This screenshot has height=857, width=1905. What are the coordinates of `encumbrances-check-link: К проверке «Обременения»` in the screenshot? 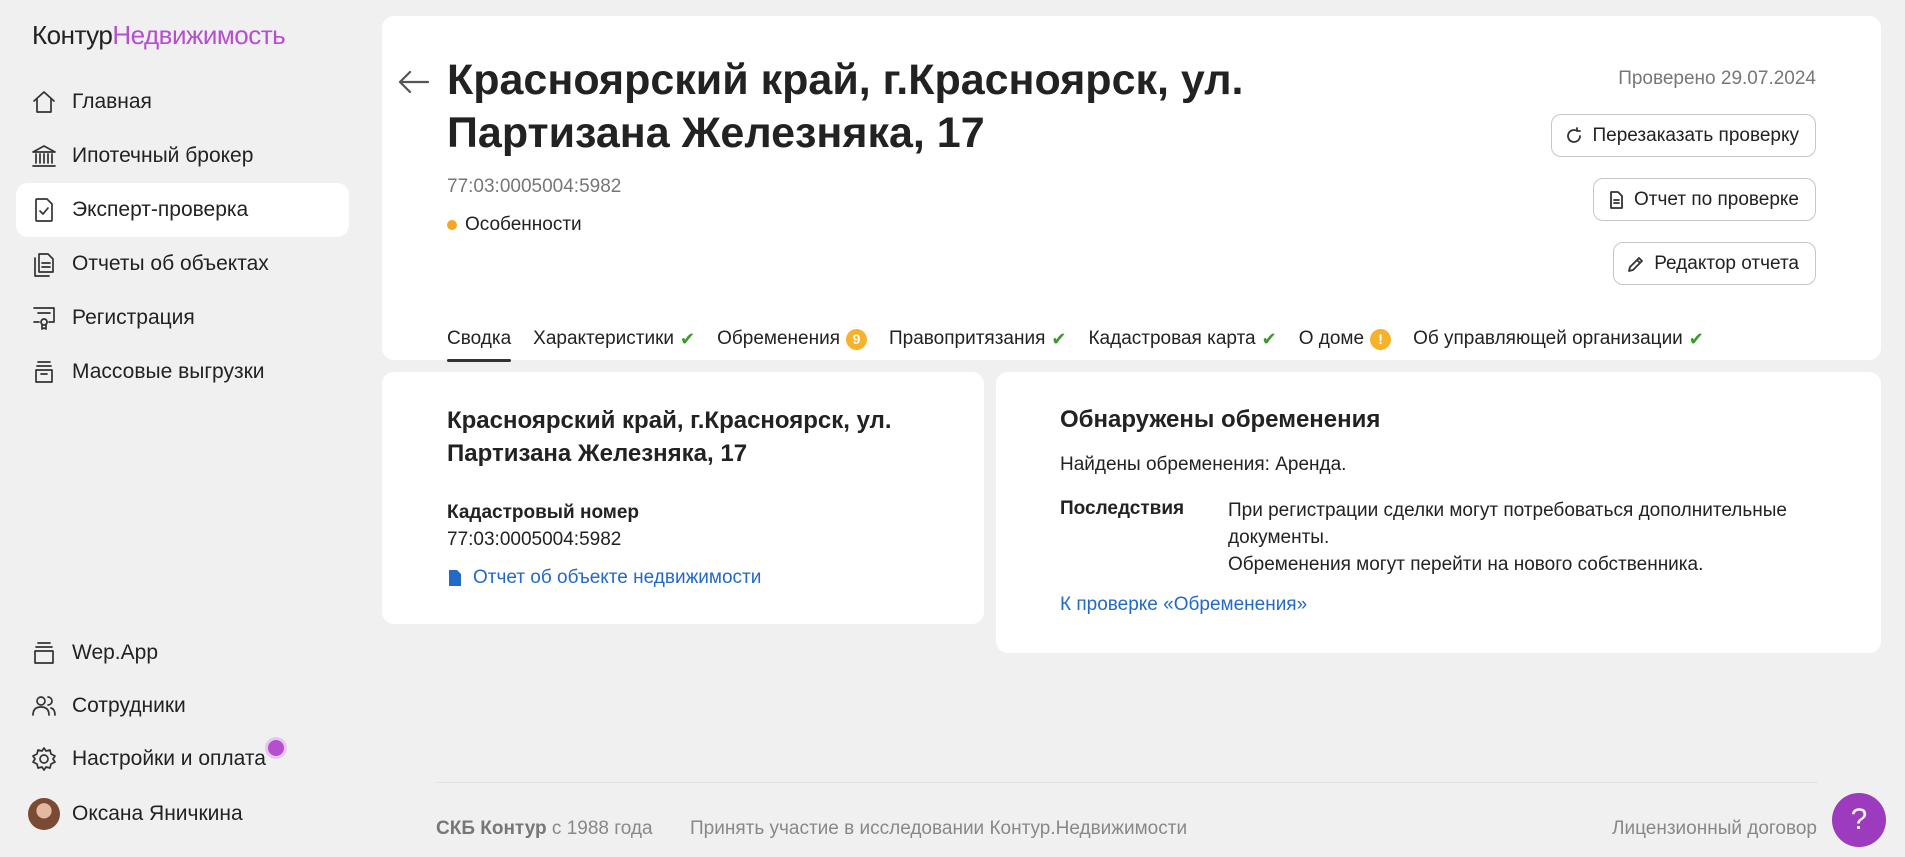 It's located at (1183, 605).